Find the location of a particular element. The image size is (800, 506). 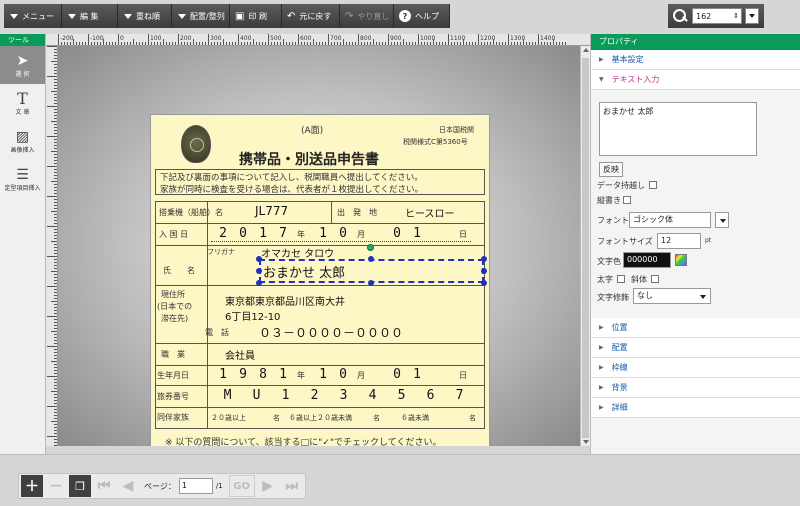

tool-select: ➤ 選 択 is located at coordinates (22, 65).